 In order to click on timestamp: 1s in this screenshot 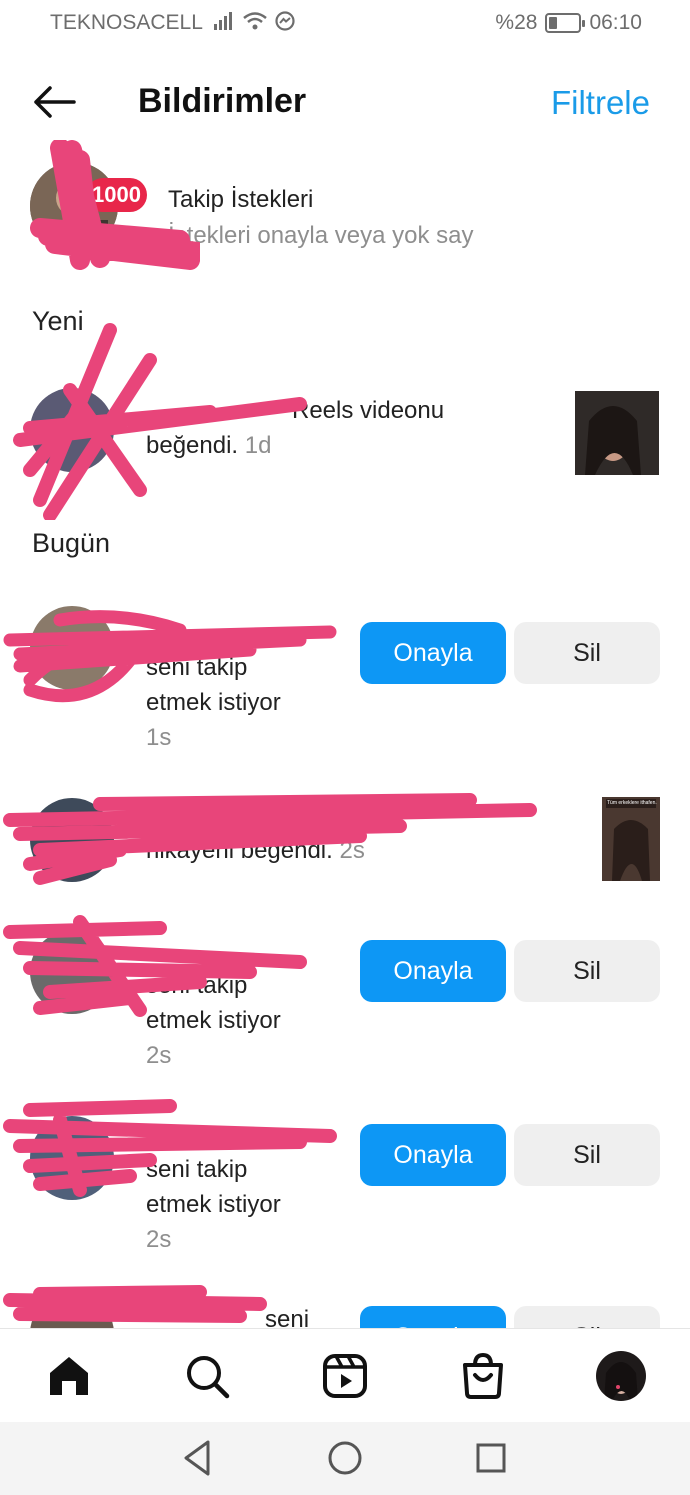, I will do `click(159, 737)`.